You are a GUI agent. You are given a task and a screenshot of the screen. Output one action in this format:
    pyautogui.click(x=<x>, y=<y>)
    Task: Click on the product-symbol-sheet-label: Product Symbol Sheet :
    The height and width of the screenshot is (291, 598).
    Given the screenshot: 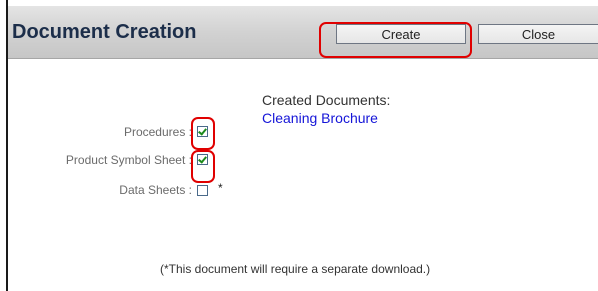 What is the action you would take?
    pyautogui.click(x=128, y=160)
    